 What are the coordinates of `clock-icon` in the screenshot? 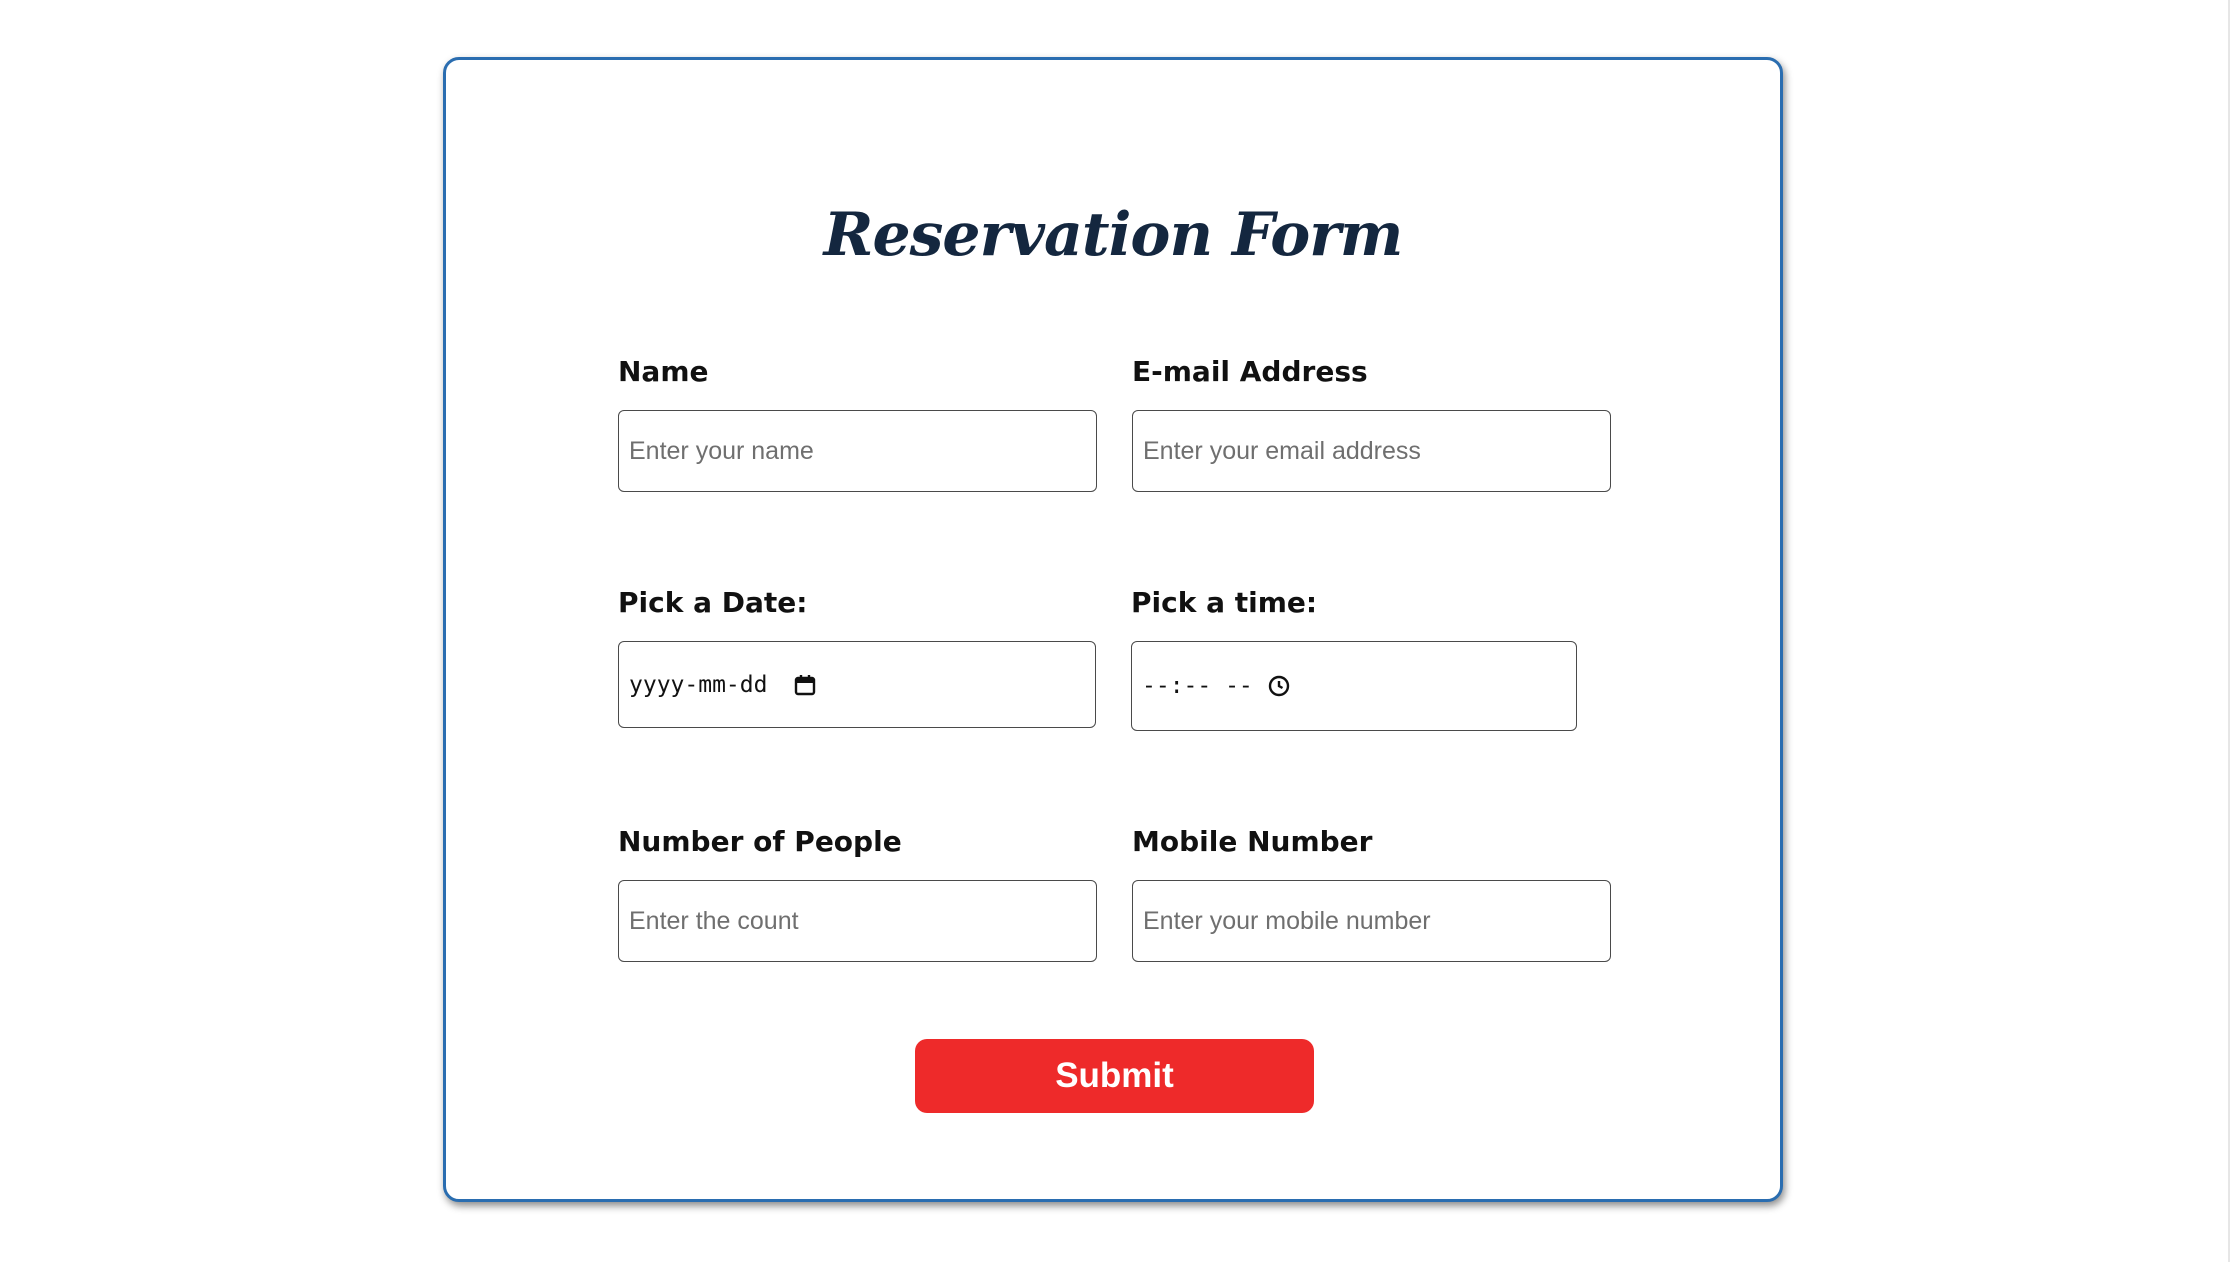 It's located at (1279, 686).